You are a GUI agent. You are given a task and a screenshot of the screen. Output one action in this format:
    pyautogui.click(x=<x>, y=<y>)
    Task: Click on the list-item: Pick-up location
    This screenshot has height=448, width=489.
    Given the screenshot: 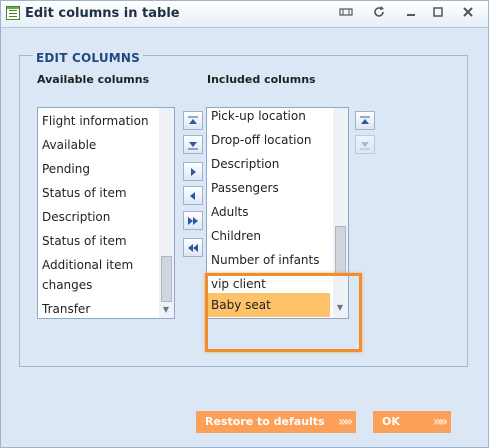 What is the action you would take?
    pyautogui.click(x=270, y=116)
    